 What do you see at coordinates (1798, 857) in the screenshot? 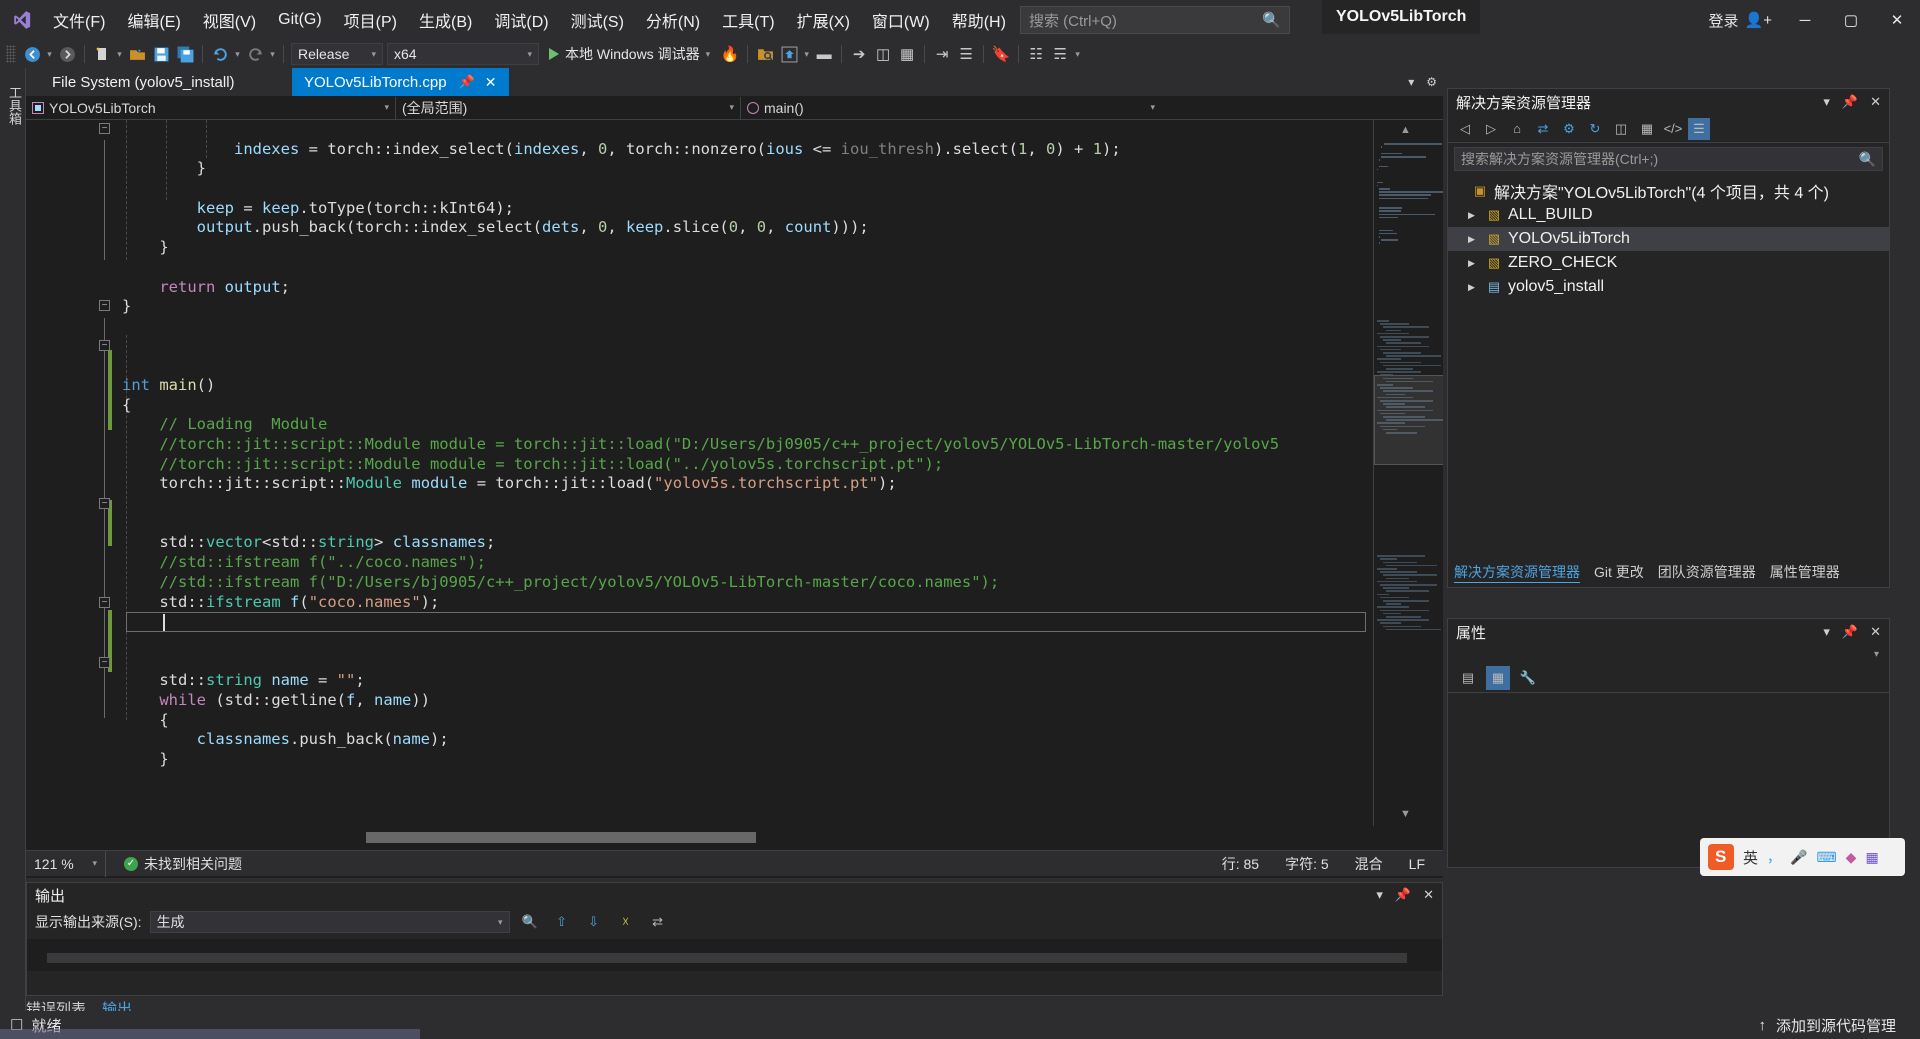
I see `mic-icon: 🎤` at bounding box center [1798, 857].